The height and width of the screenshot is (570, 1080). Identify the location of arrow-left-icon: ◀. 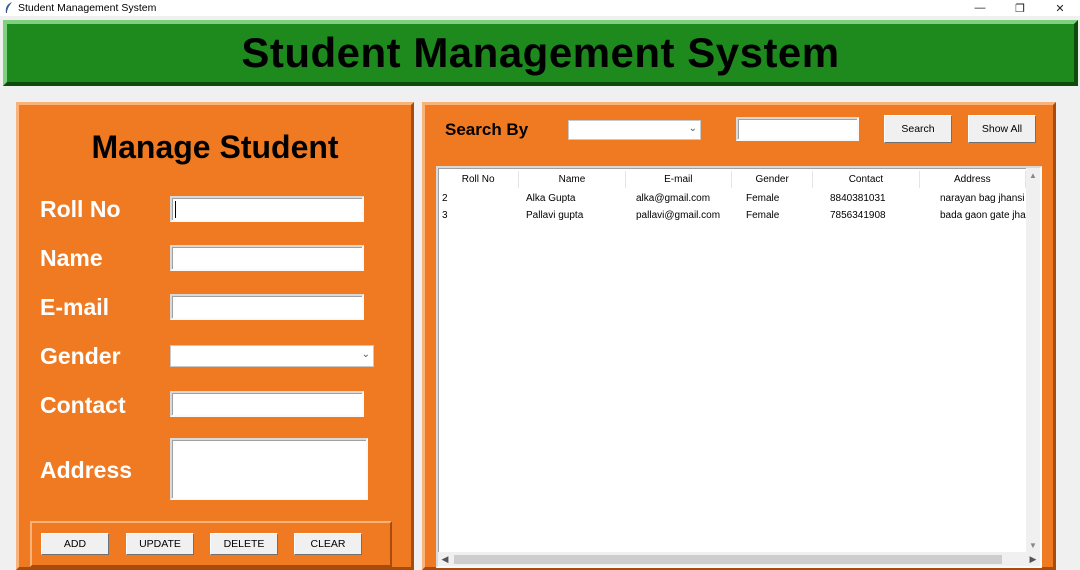
(445, 559).